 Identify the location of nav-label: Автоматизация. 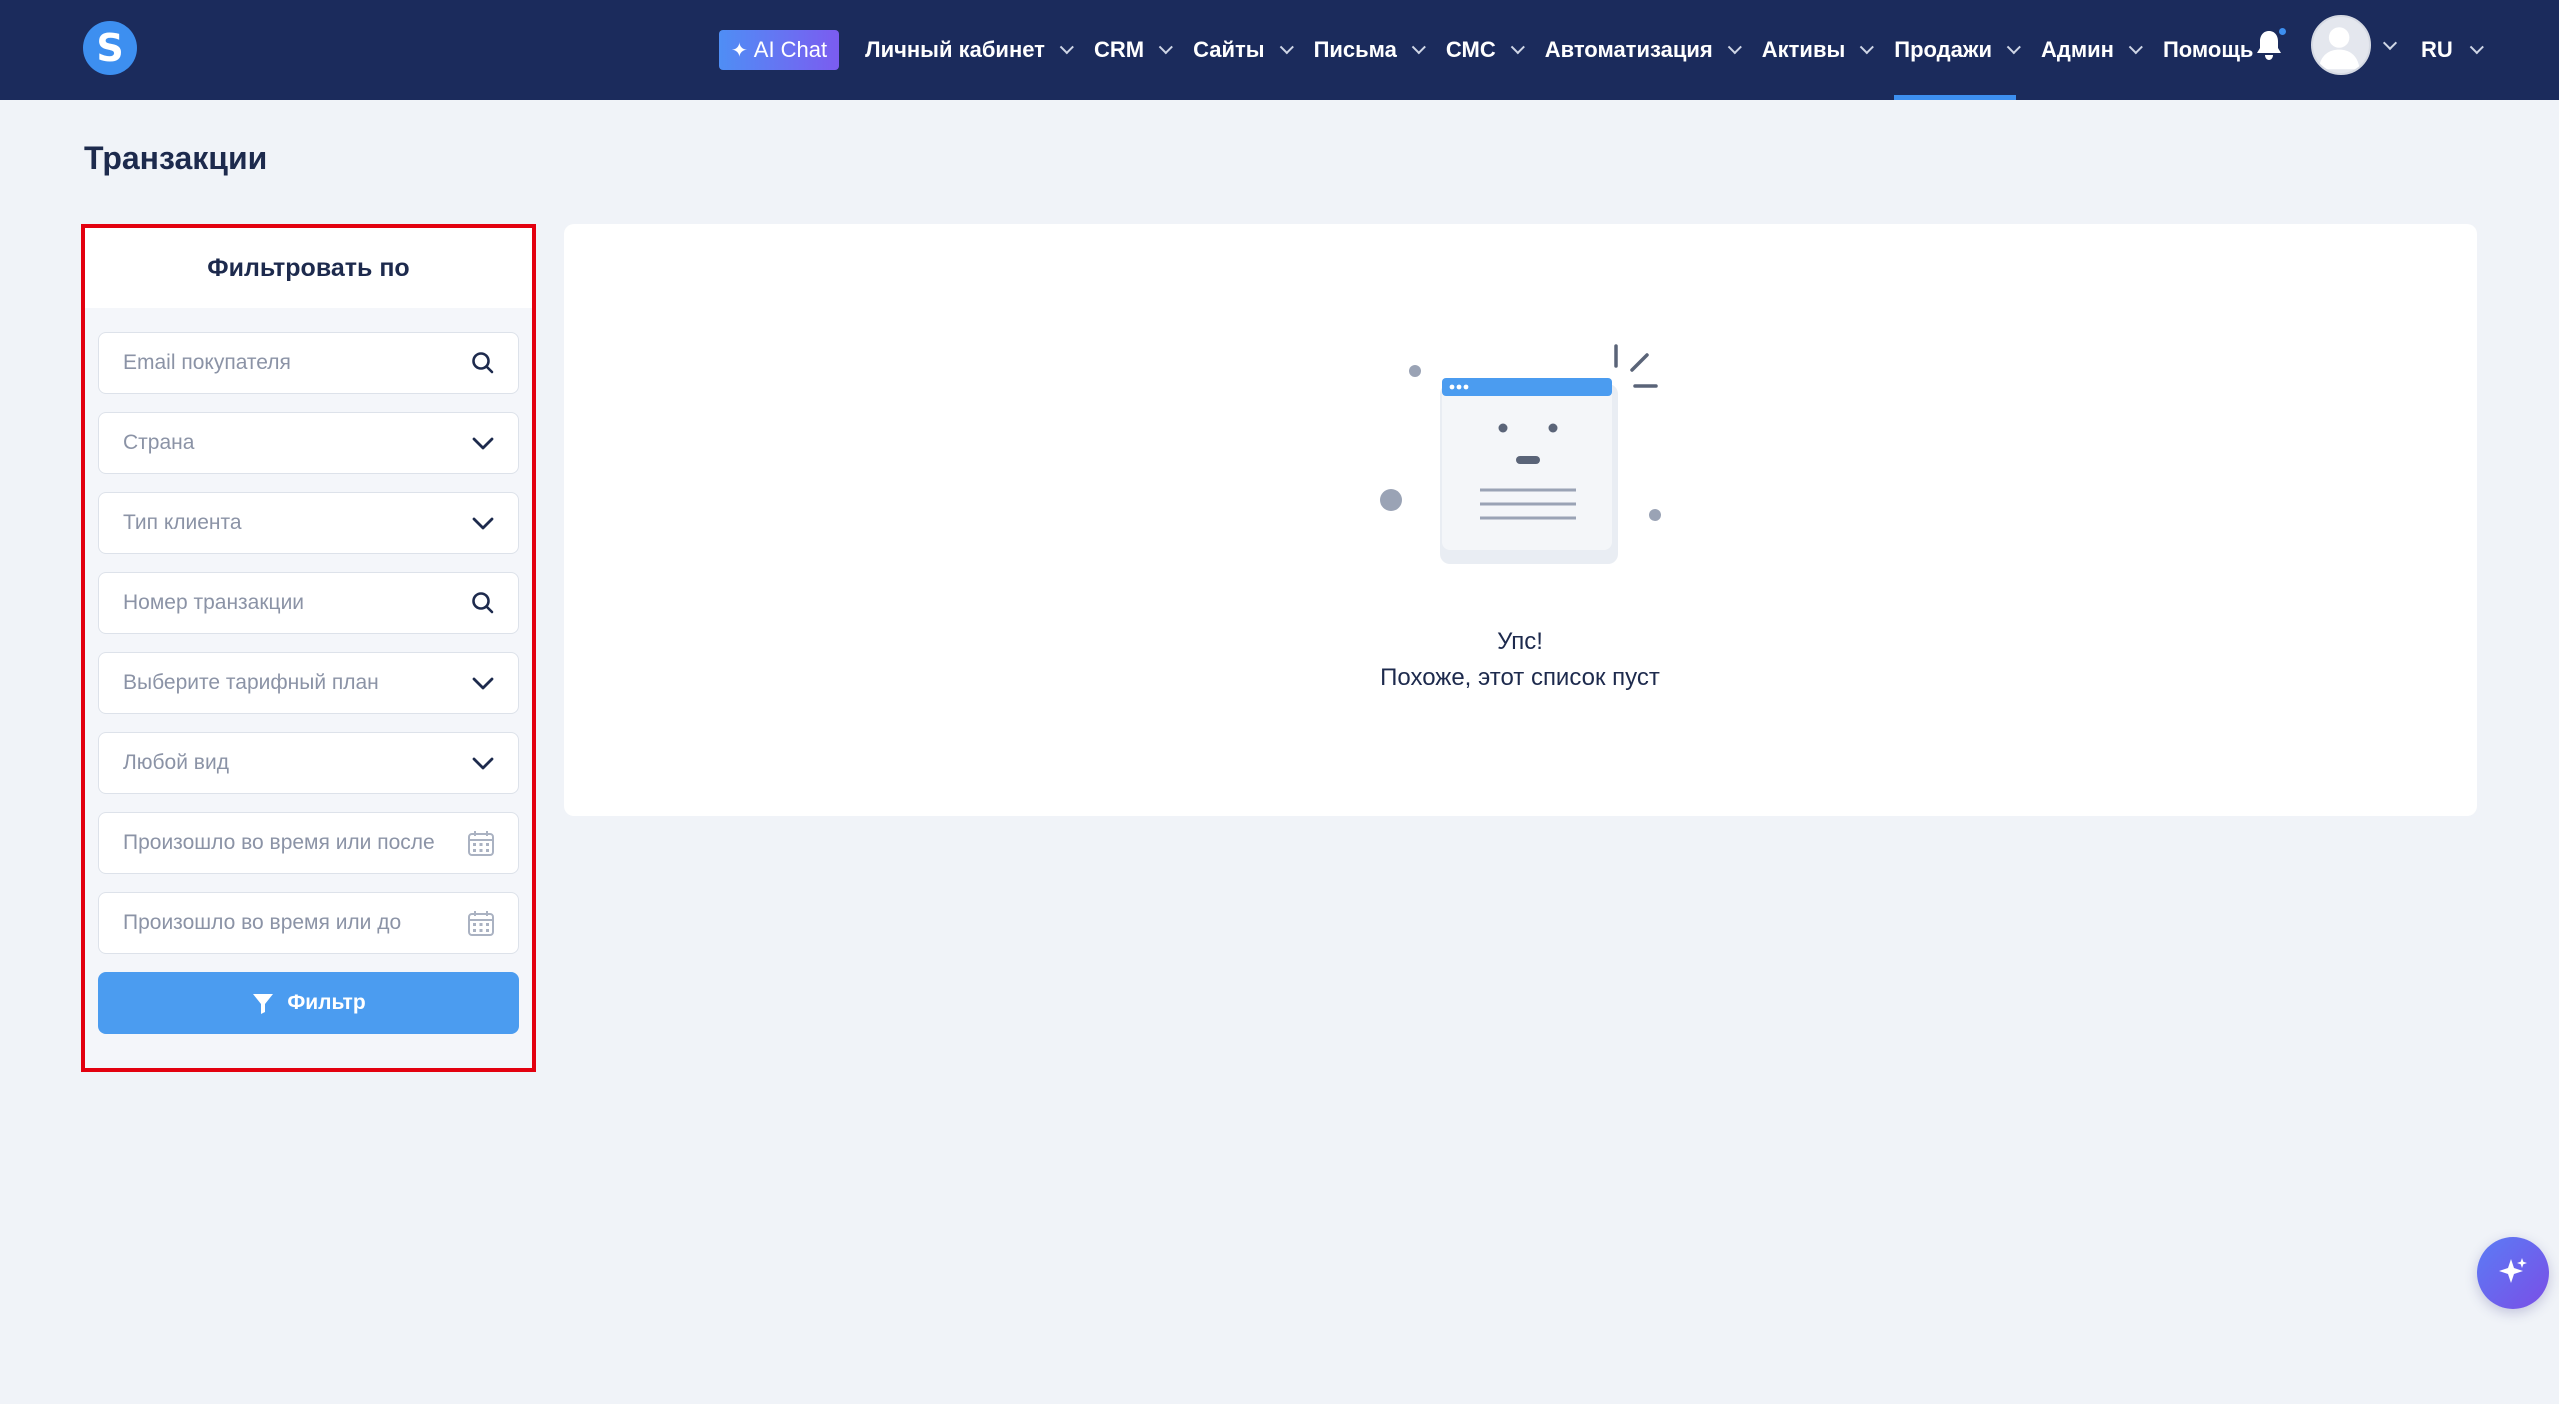
(1628, 49).